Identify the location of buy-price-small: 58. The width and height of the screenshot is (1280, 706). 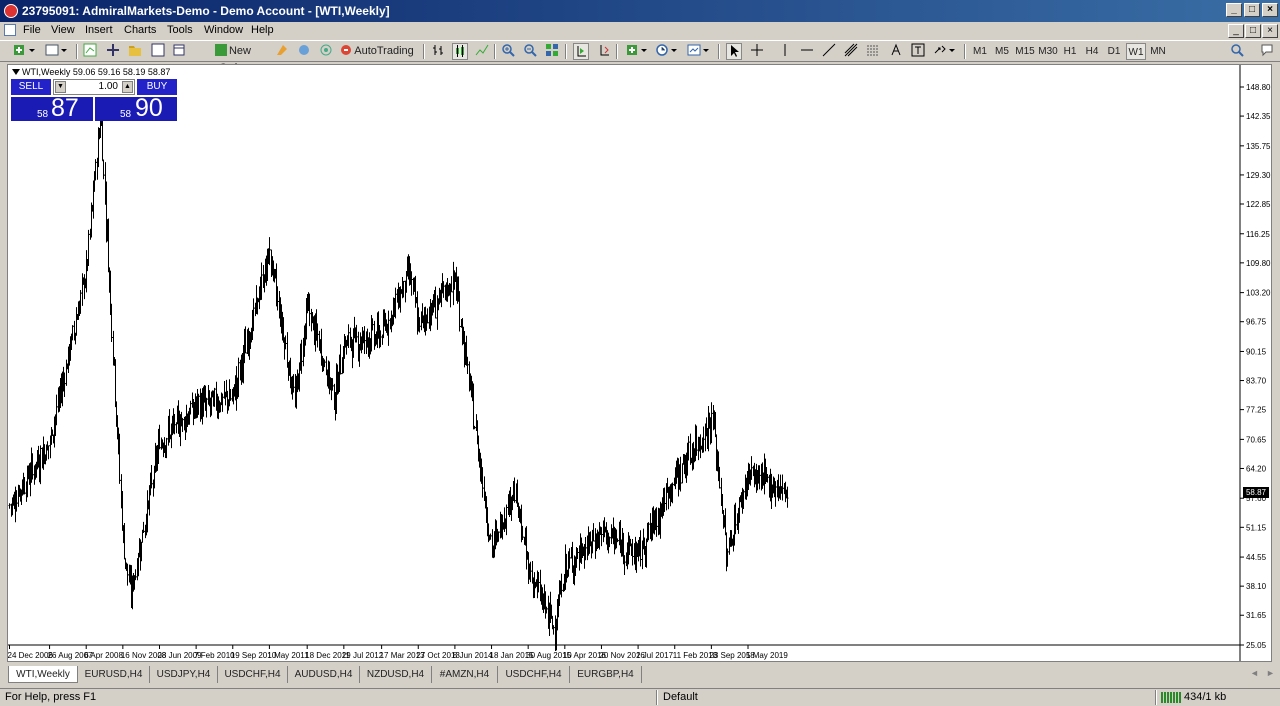
(126, 114).